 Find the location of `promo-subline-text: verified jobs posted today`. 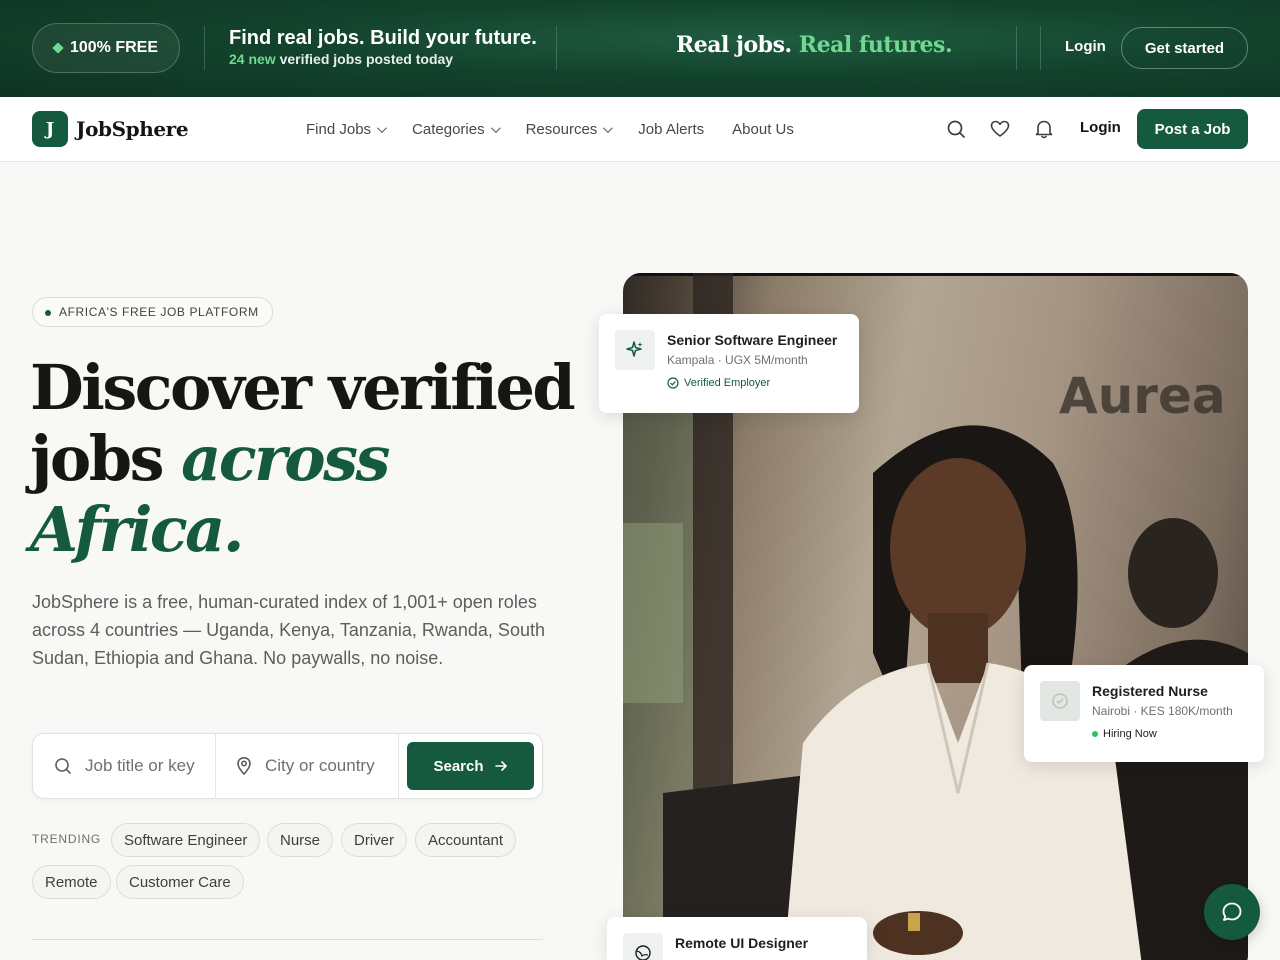

promo-subline-text: verified jobs posted today is located at coordinates (366, 59).